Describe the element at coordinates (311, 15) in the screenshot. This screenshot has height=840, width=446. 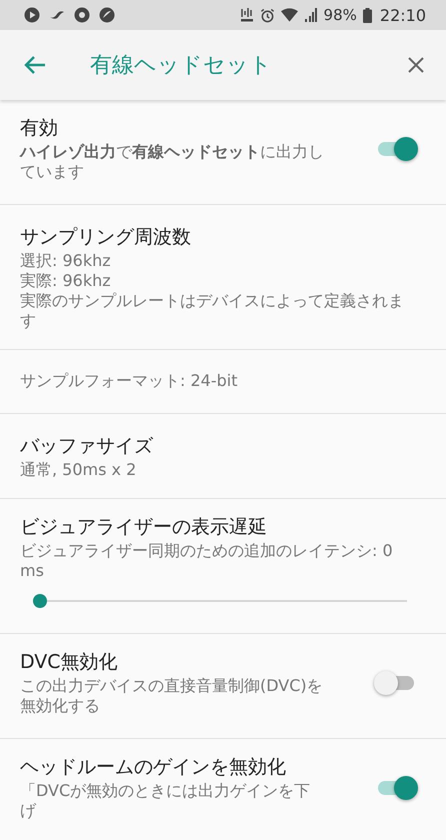
I see `signal-icon` at that location.